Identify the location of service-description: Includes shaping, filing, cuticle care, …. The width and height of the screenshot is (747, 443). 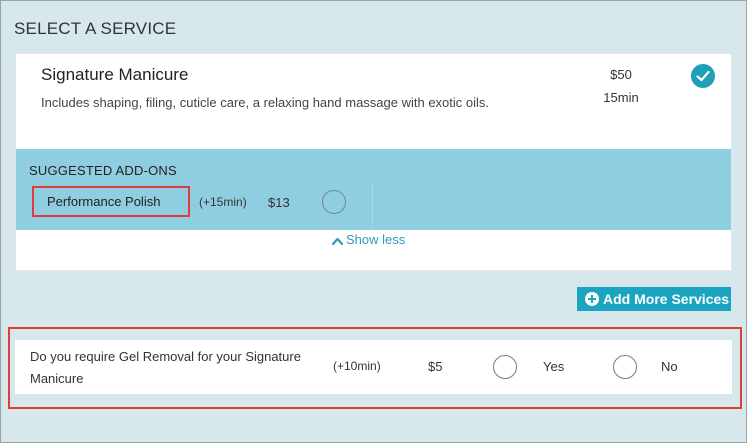
(265, 102).